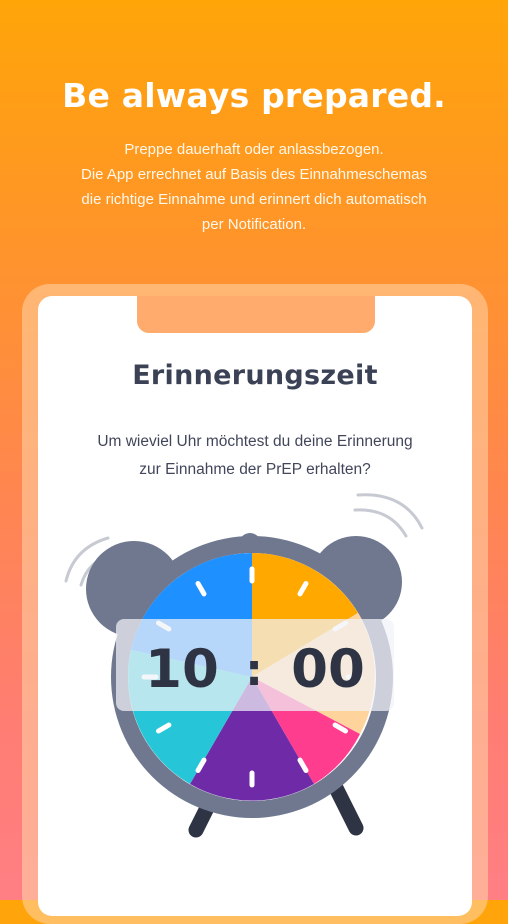  What do you see at coordinates (254, 149) in the screenshot?
I see `hero-description-line: Preppe dauerhaft oder anlassbezogen.` at bounding box center [254, 149].